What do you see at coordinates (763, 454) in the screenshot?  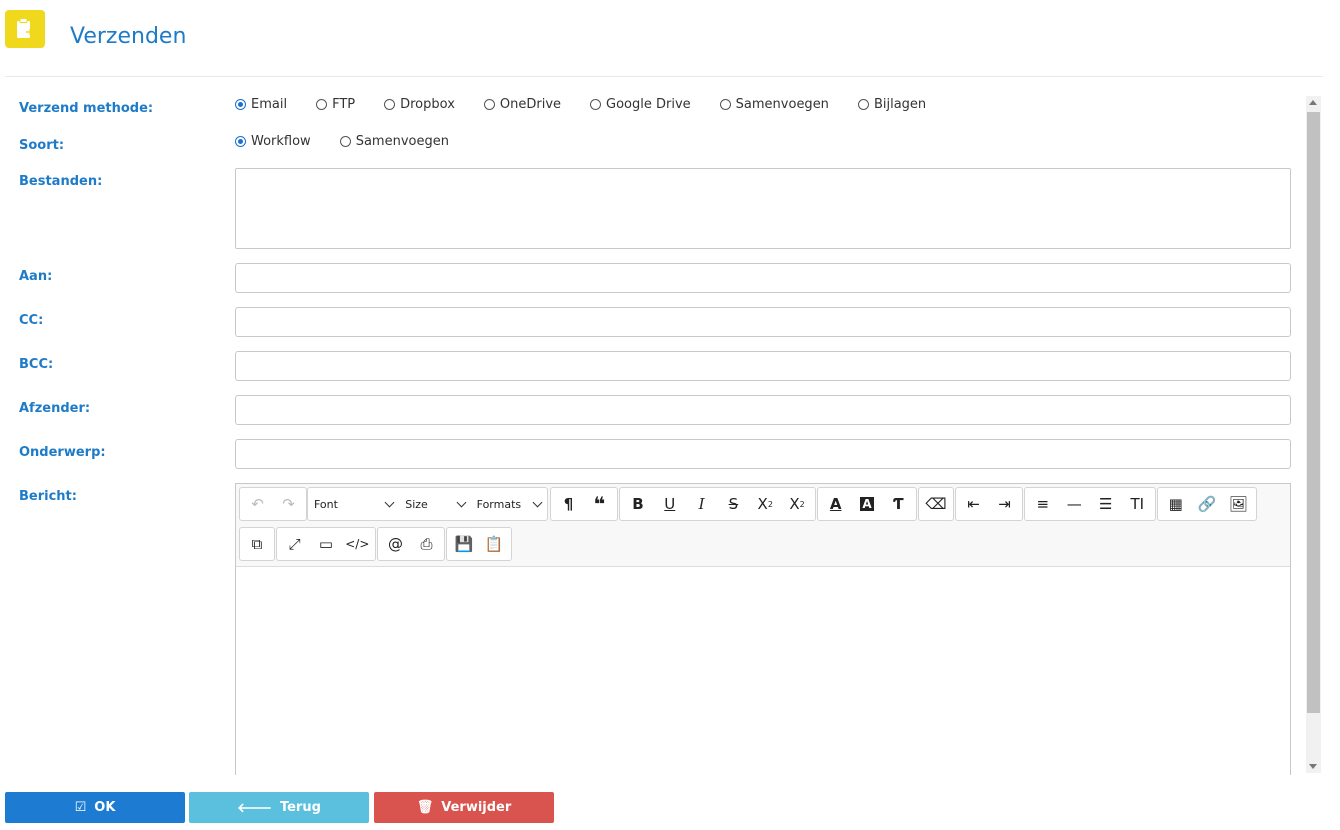 I see `subject-field` at bounding box center [763, 454].